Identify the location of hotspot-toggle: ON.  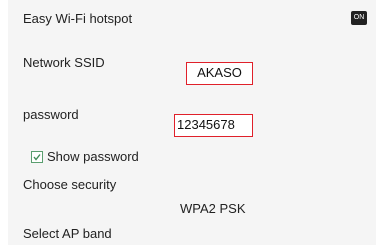
(359, 18).